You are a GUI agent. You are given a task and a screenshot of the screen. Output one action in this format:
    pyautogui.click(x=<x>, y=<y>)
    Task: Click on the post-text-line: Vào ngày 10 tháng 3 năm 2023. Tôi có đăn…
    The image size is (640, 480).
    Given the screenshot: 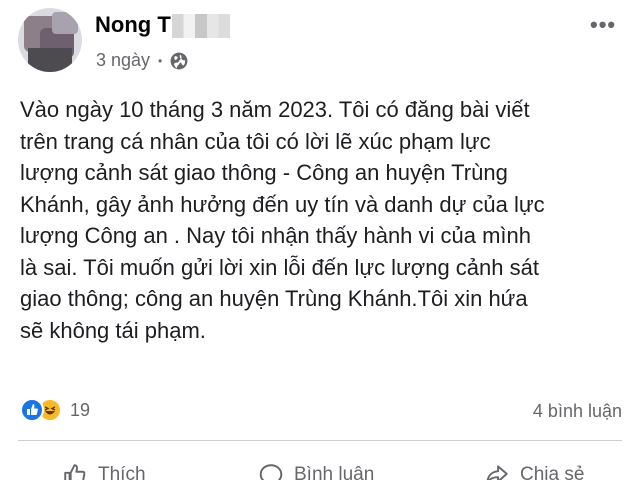 What is the action you would take?
    pyautogui.click(x=275, y=109)
    